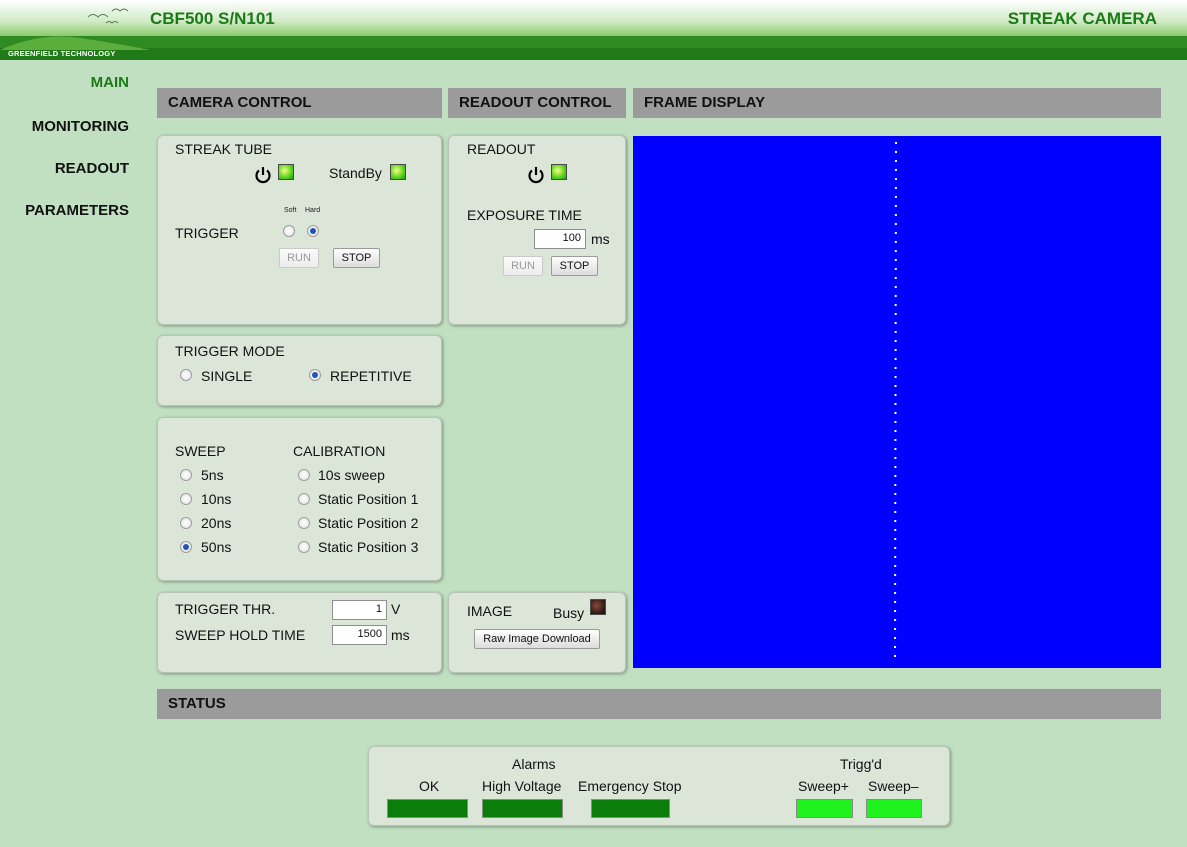  Describe the element at coordinates (75, 43) in the screenshot. I see `logo-hill-graphic` at that location.